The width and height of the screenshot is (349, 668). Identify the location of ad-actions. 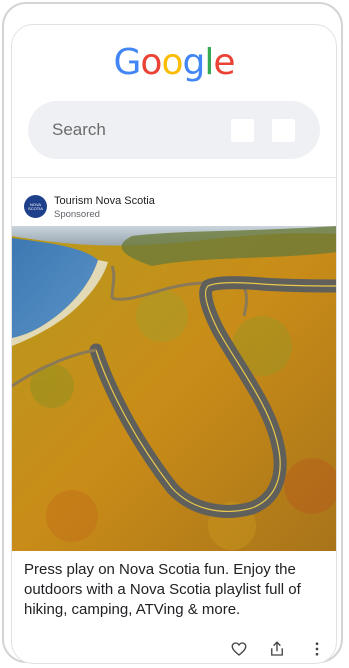
(174, 650).